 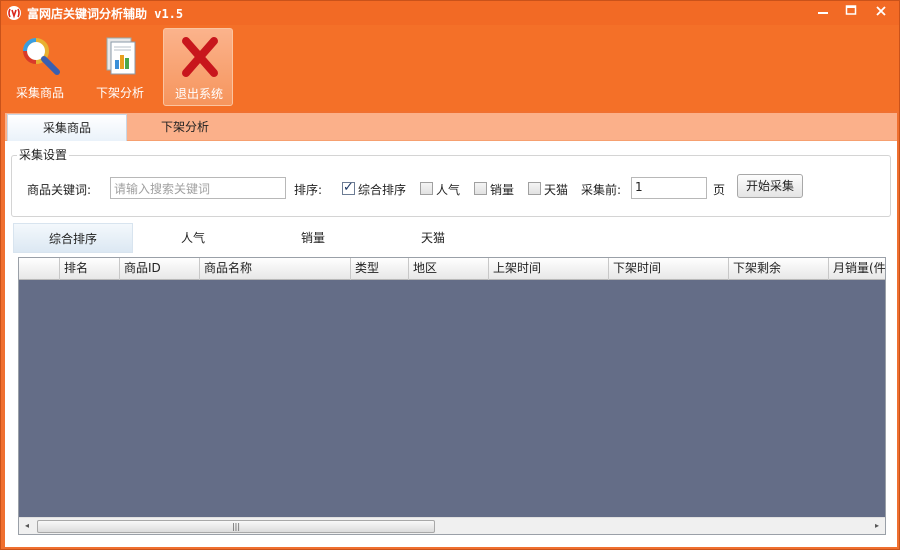 I want to click on sort-popularity-checkbox, so click(x=426, y=188).